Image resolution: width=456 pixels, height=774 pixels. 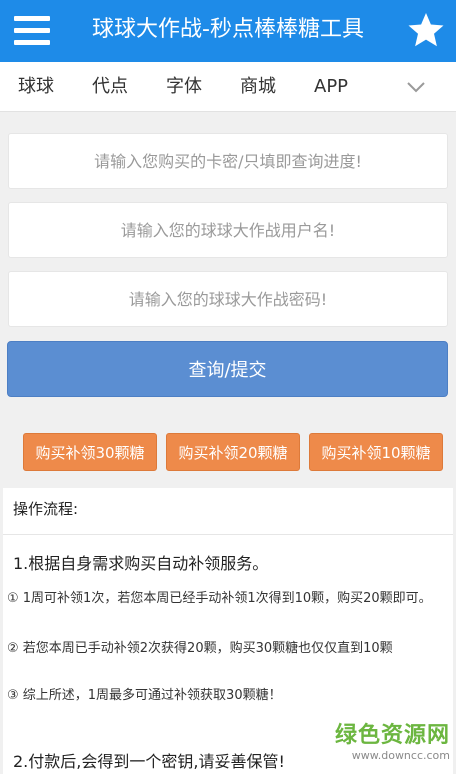 I want to click on hamburger-menu-icon, so click(x=32, y=31).